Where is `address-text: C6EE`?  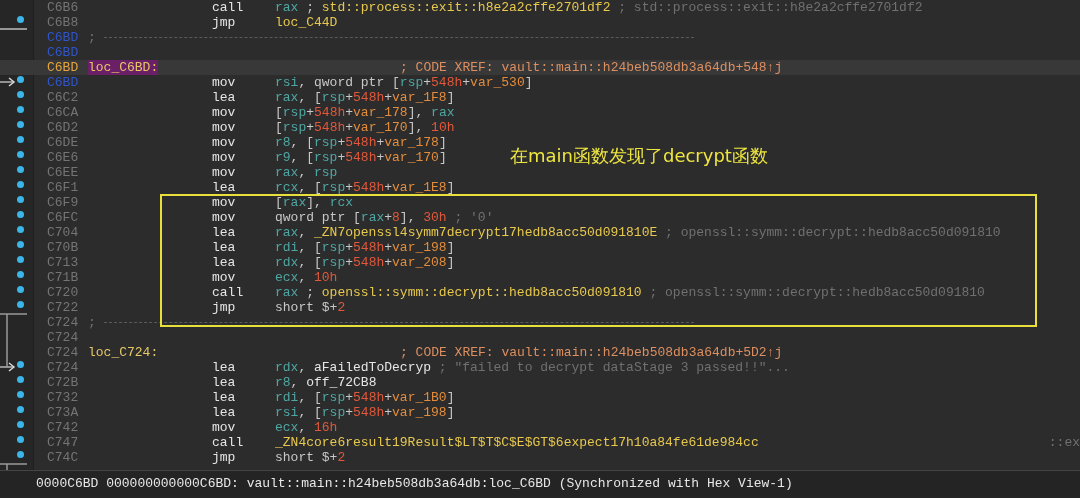
address-text: C6EE is located at coordinates (63, 172).